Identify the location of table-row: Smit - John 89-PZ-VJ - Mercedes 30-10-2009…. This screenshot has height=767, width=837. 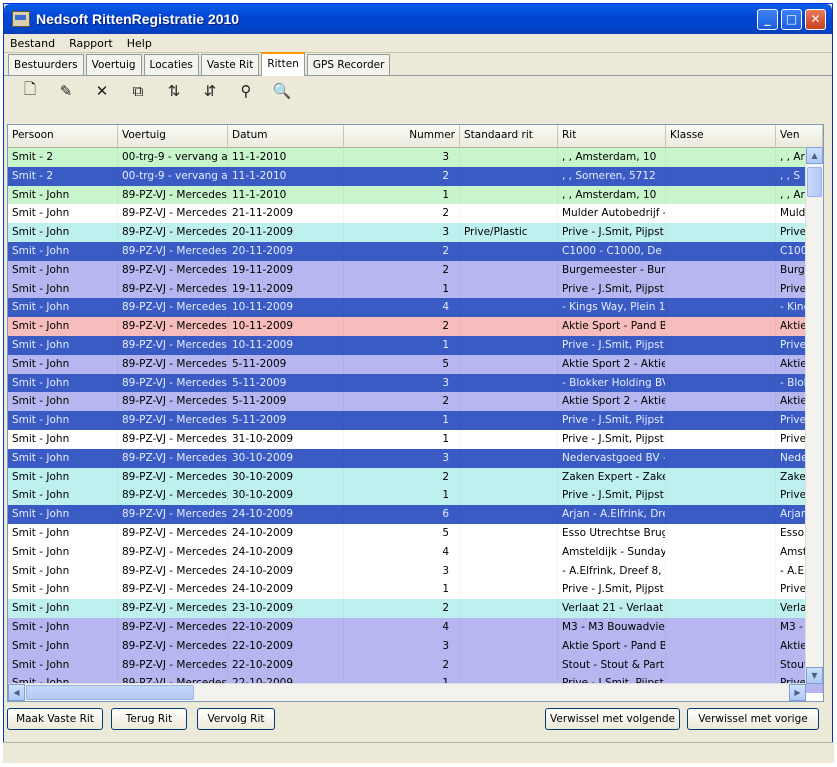
(415, 496).